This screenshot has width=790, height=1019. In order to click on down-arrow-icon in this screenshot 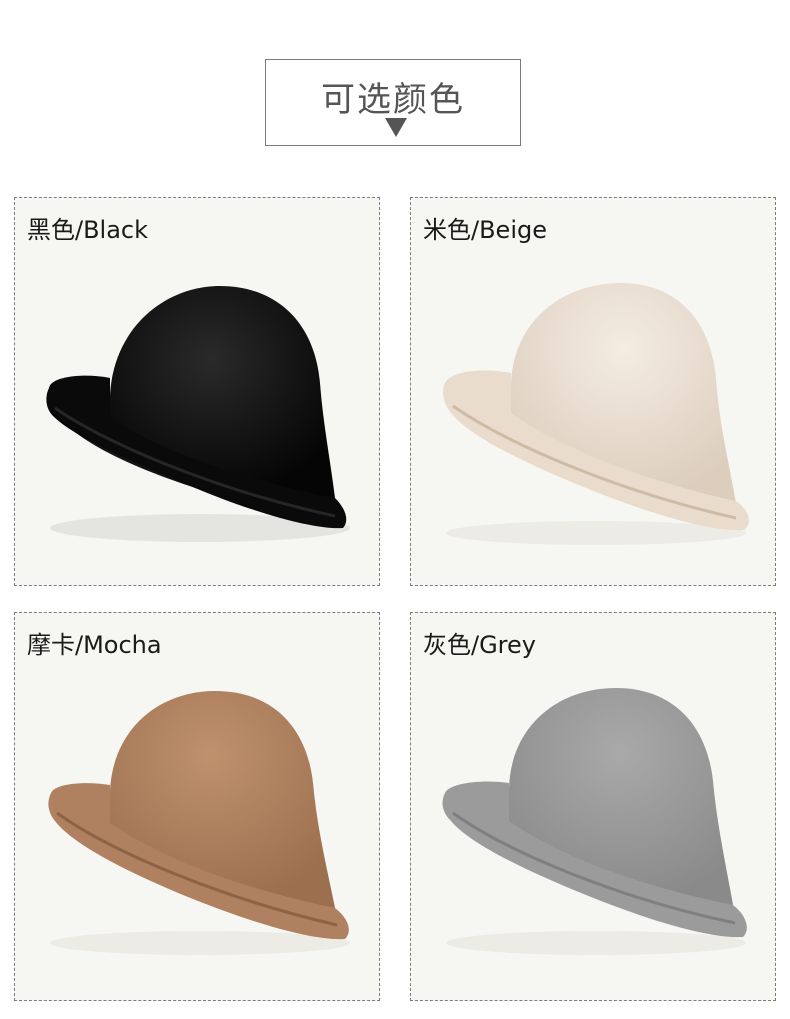, I will do `click(396, 127)`.